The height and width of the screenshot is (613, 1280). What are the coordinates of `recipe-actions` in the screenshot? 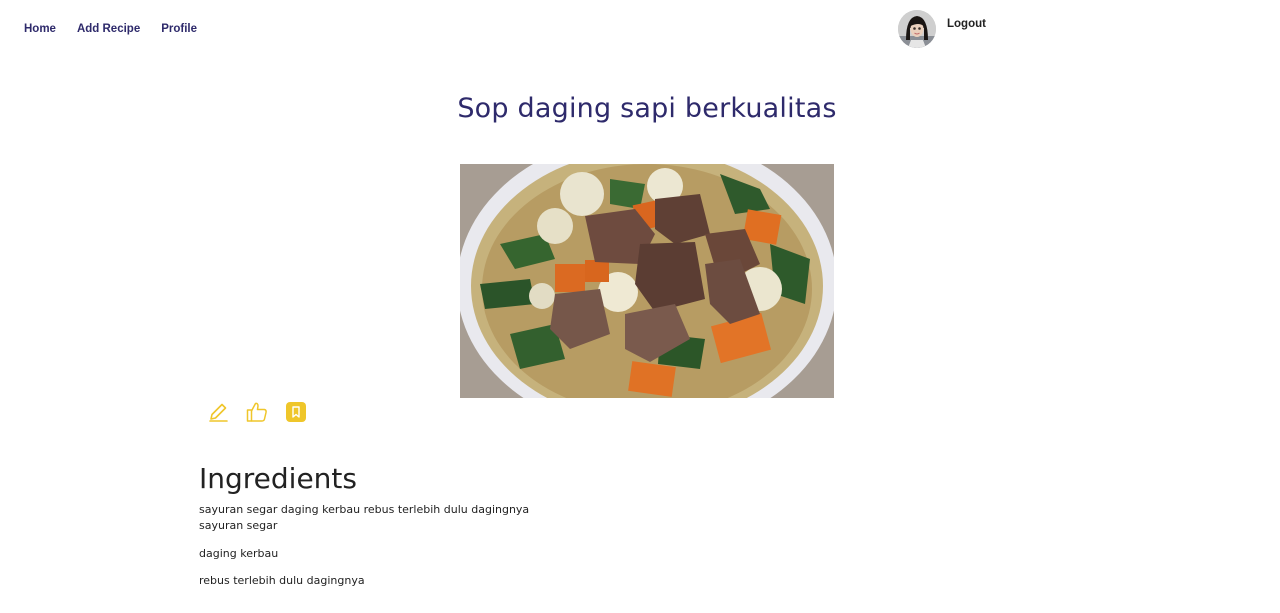 It's located at (263, 414).